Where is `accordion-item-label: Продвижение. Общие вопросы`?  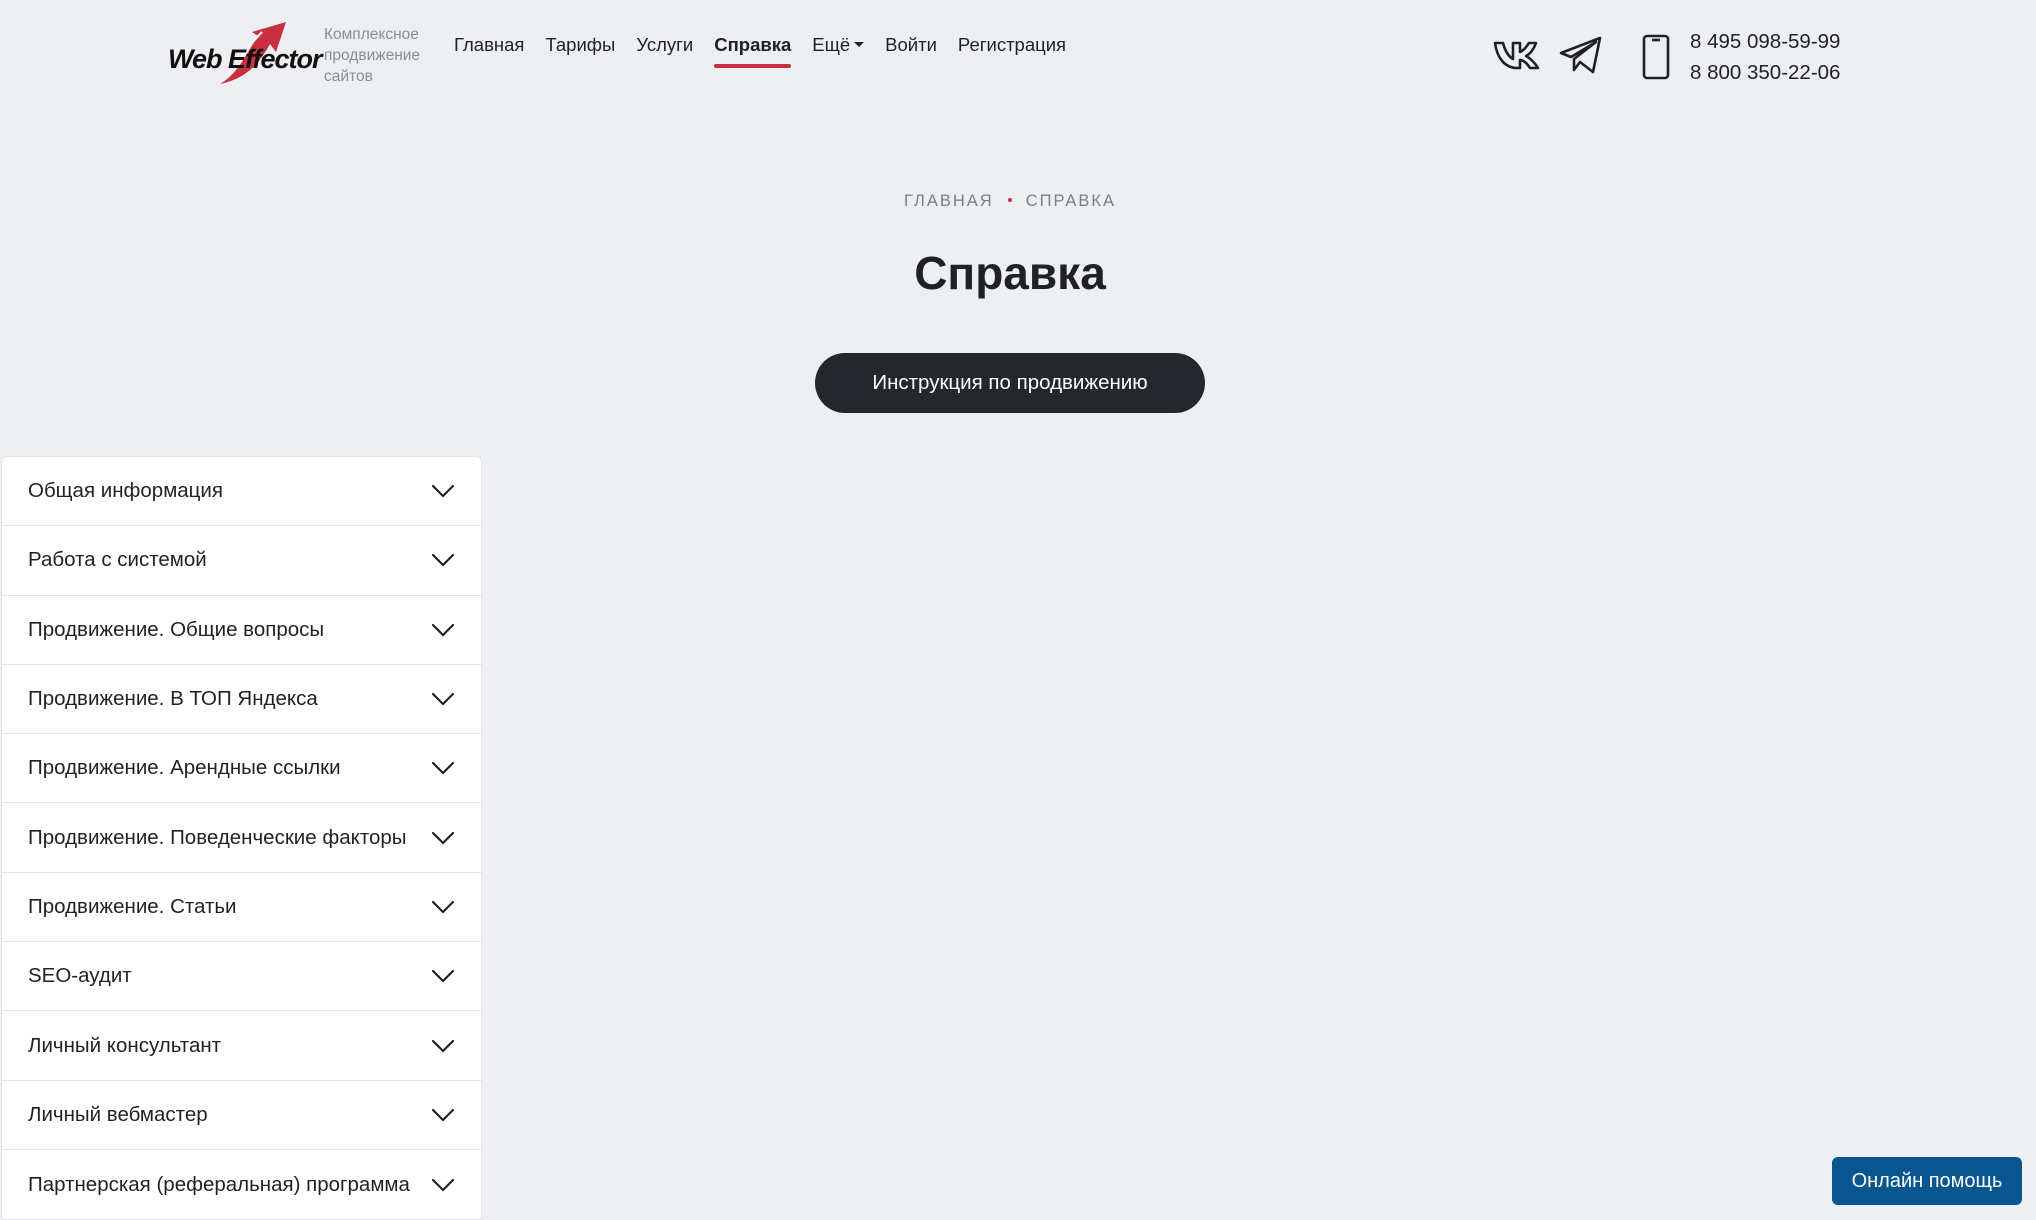 accordion-item-label: Продвижение. Общие вопросы is located at coordinates (176, 629).